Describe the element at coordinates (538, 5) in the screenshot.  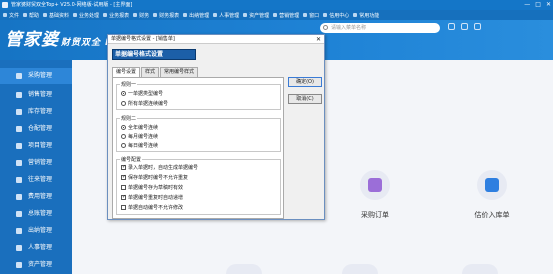
I see `maximize-button: □` at that location.